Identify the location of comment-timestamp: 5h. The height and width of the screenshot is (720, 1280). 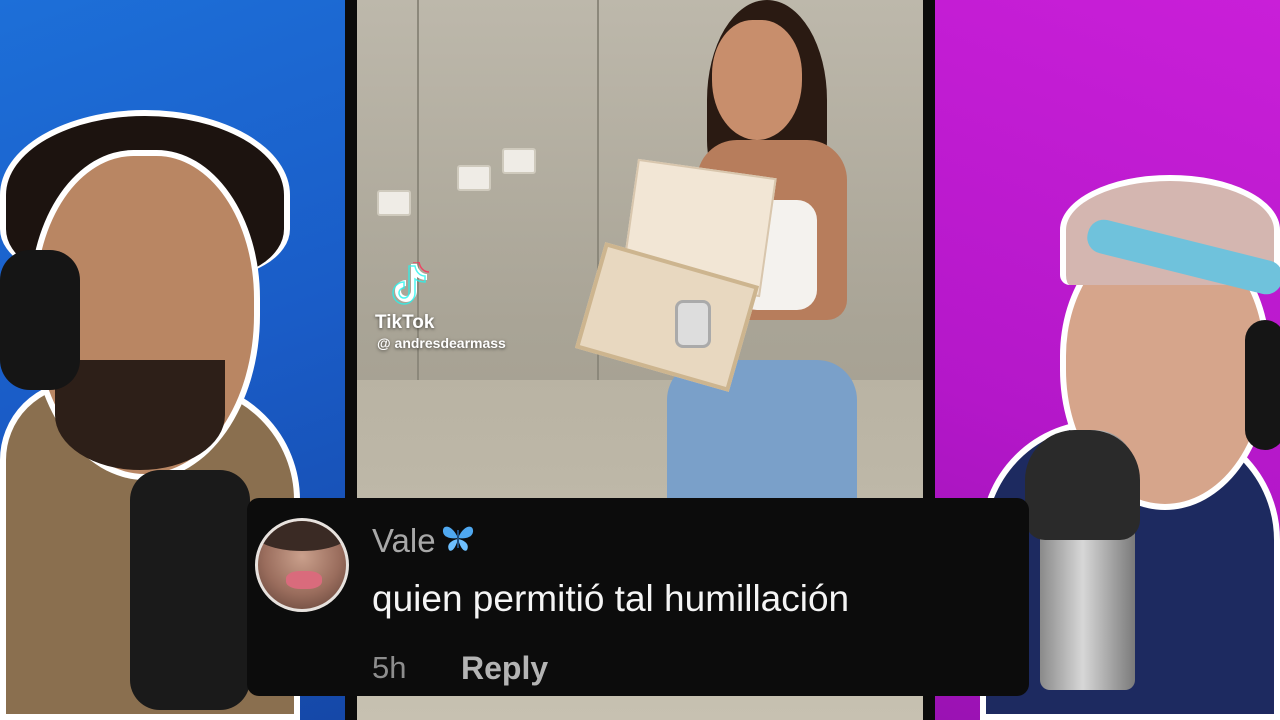
(389, 667).